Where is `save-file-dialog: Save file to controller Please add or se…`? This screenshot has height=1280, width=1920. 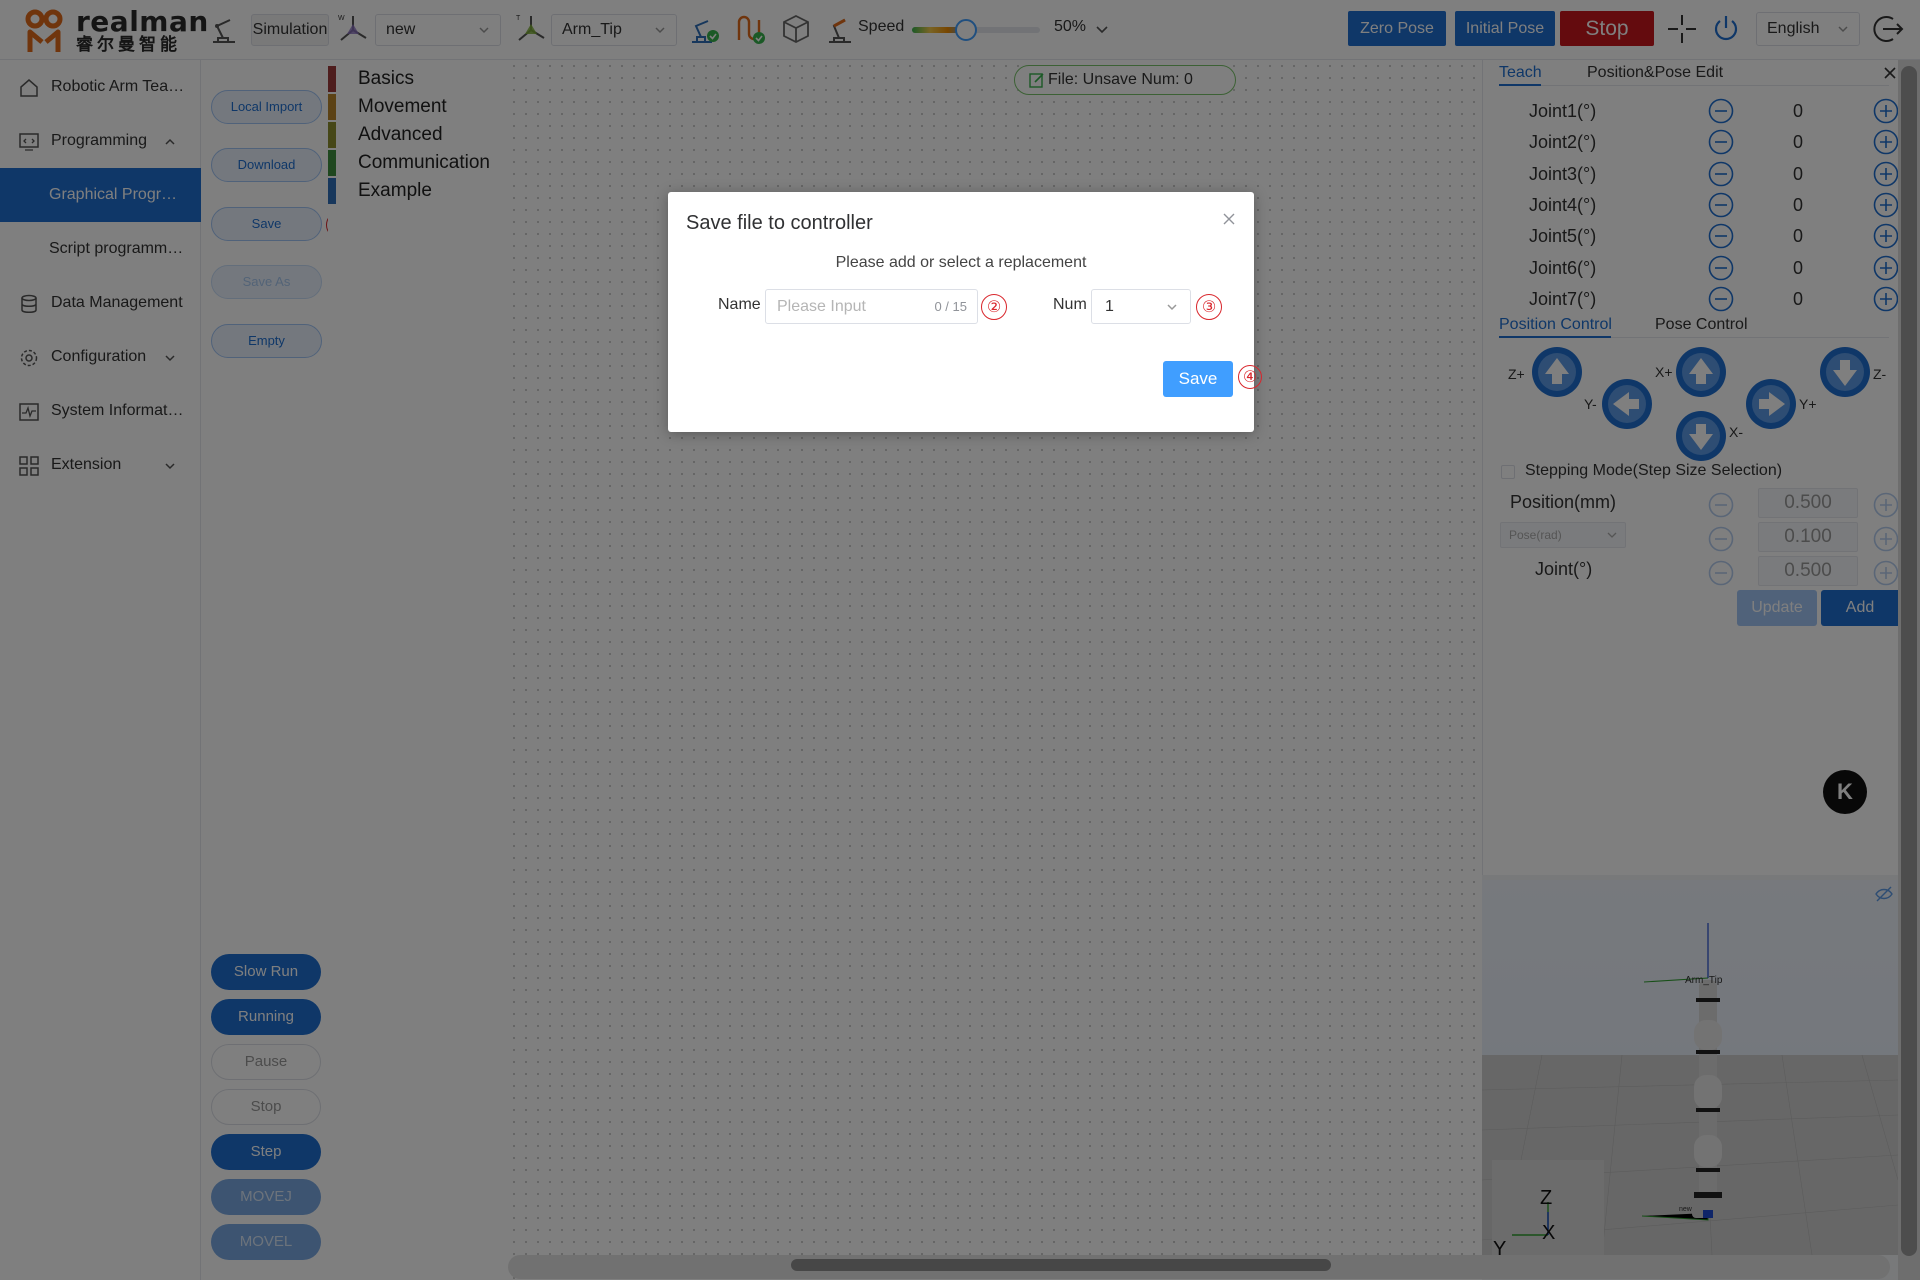 save-file-dialog: Save file to controller Please add or se… is located at coordinates (965, 312).